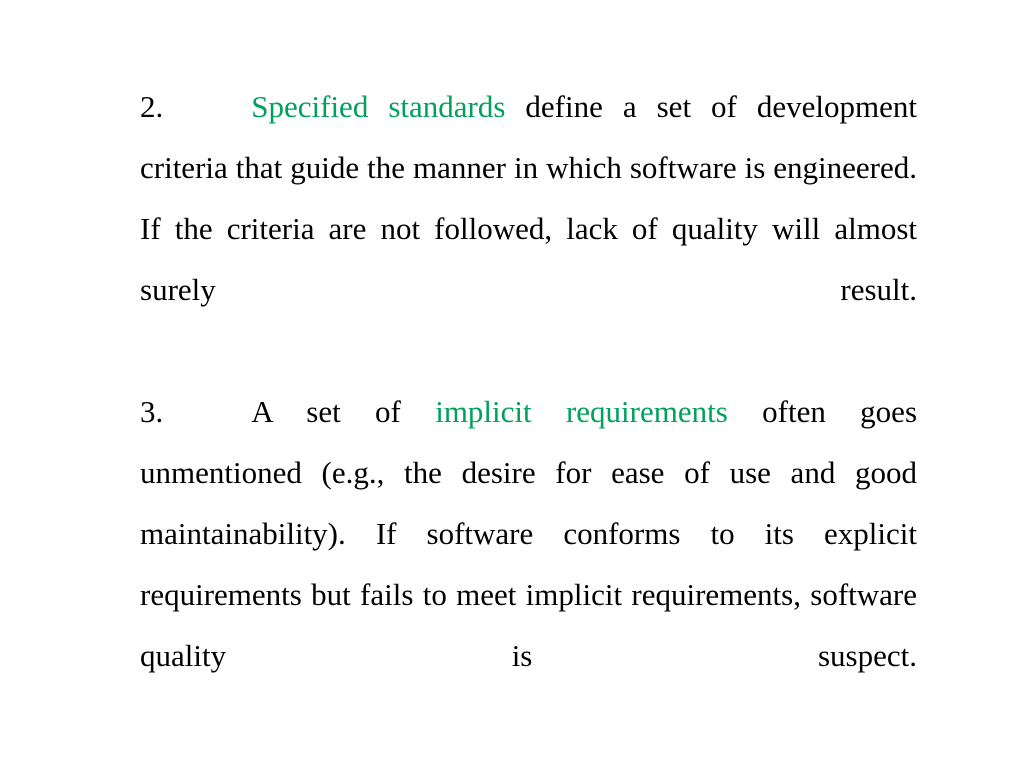 Image resolution: width=1024 pixels, height=768 pixels. What do you see at coordinates (152, 411) in the screenshot?
I see `list-number-3: 3.` at bounding box center [152, 411].